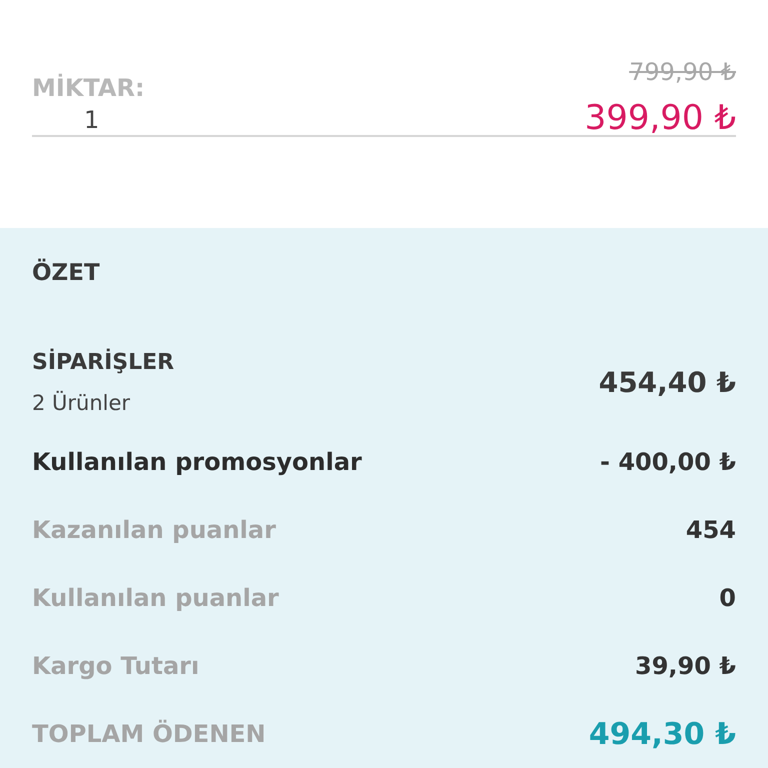 The width and height of the screenshot is (768, 768). I want to click on summary-value: 39,90 ₺, so click(685, 666).